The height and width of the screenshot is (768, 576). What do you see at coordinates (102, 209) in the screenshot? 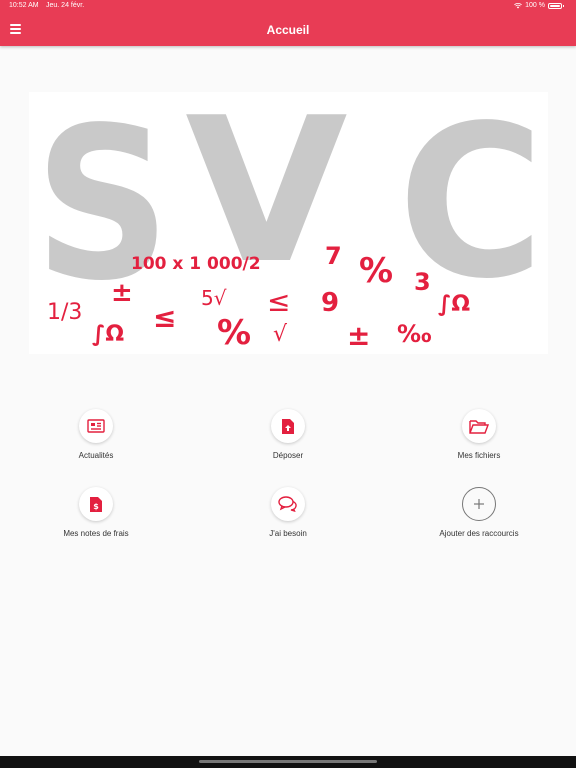
I see `banner-letter-s: S` at bounding box center [102, 209].